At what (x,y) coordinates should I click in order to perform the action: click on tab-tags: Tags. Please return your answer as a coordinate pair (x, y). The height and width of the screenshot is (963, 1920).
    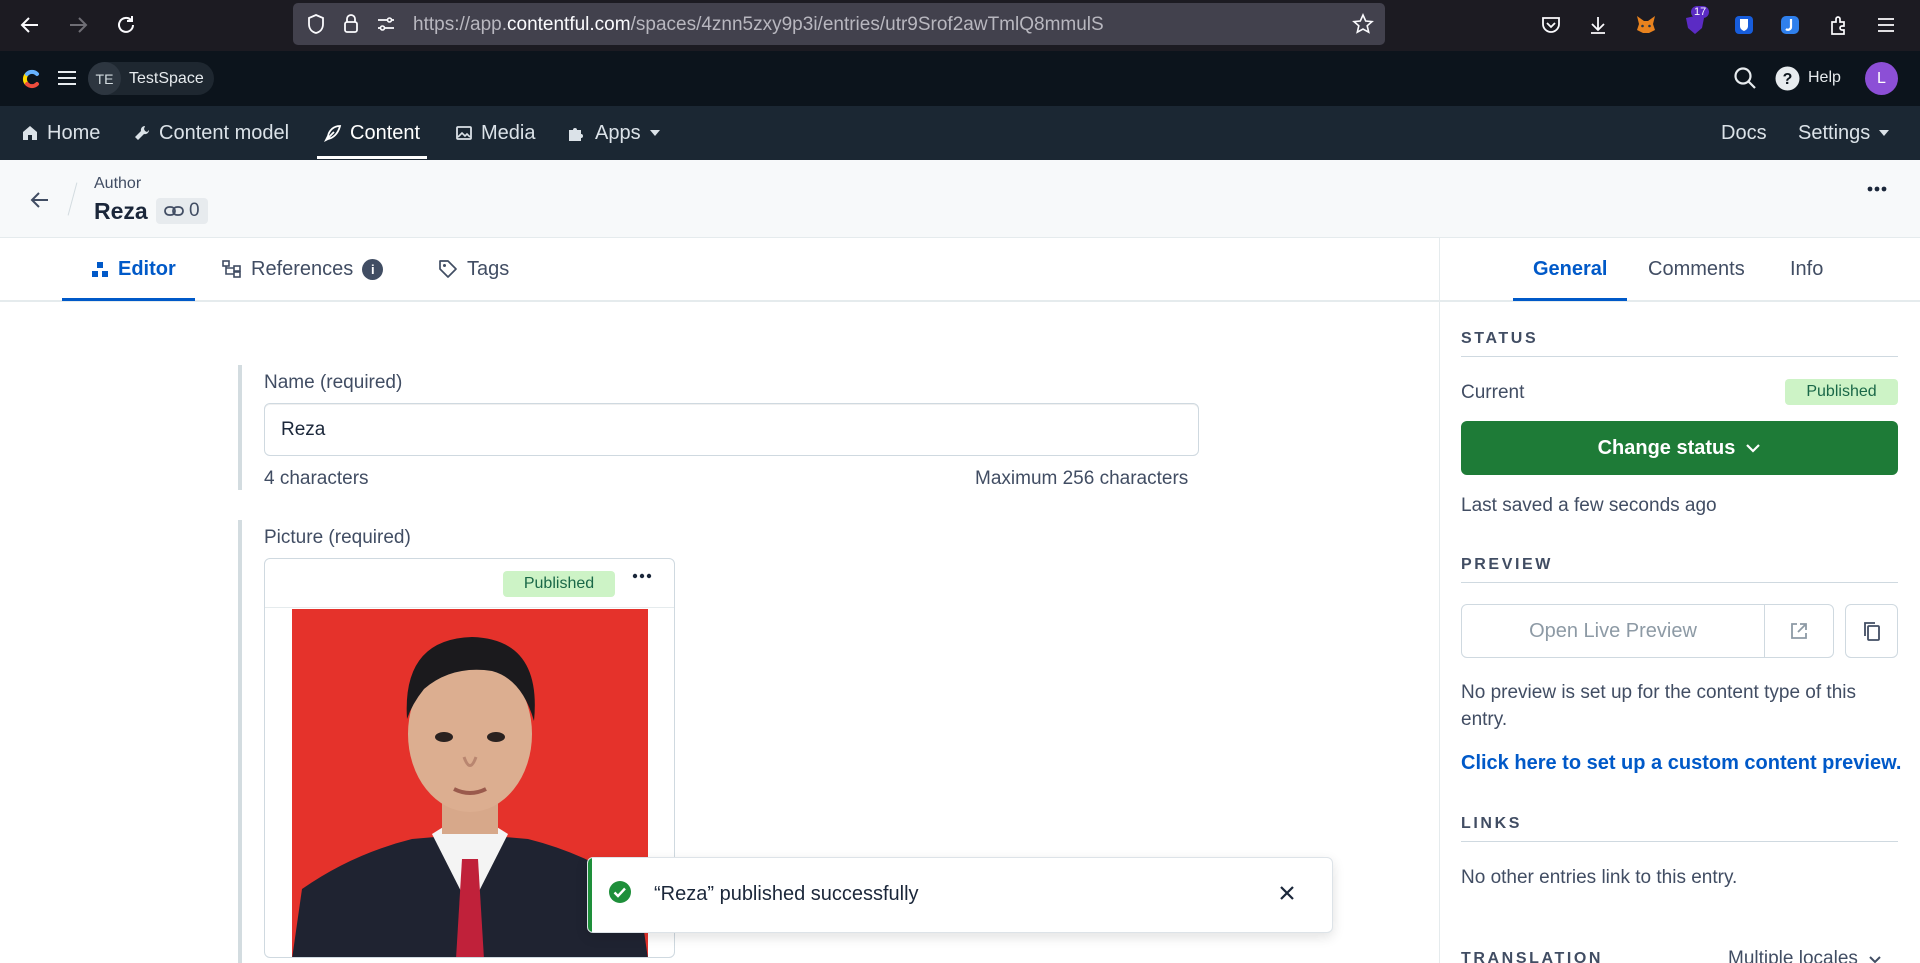
    Looking at the image, I should click on (473, 269).